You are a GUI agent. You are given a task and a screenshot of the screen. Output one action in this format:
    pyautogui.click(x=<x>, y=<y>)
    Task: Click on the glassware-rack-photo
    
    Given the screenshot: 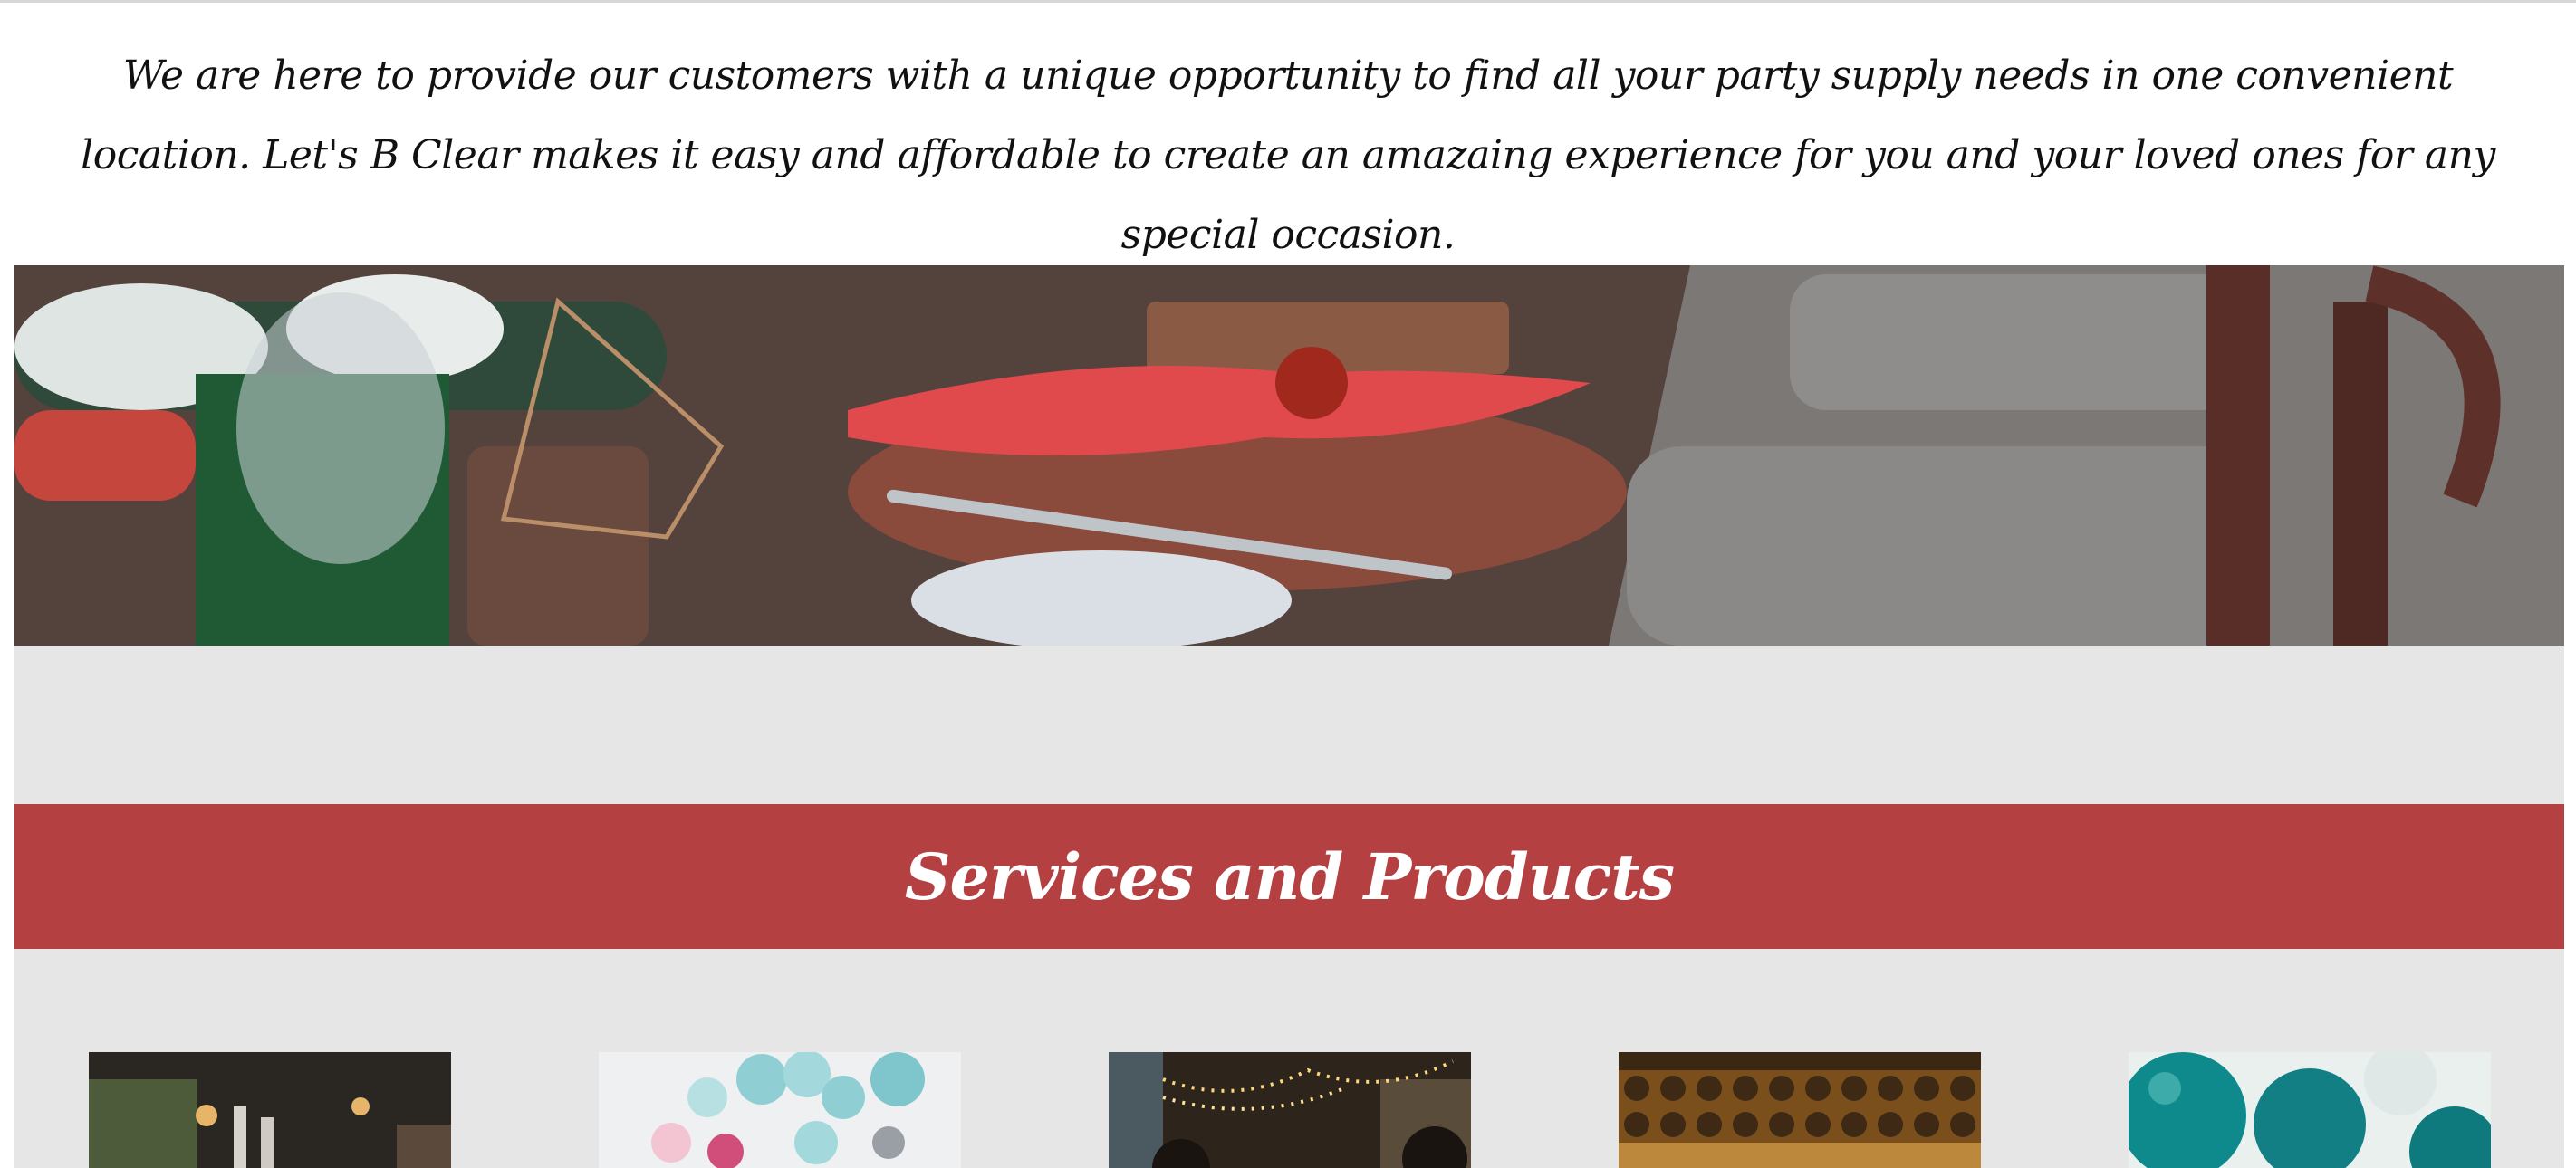 What is the action you would take?
    pyautogui.click(x=1800, y=1110)
    